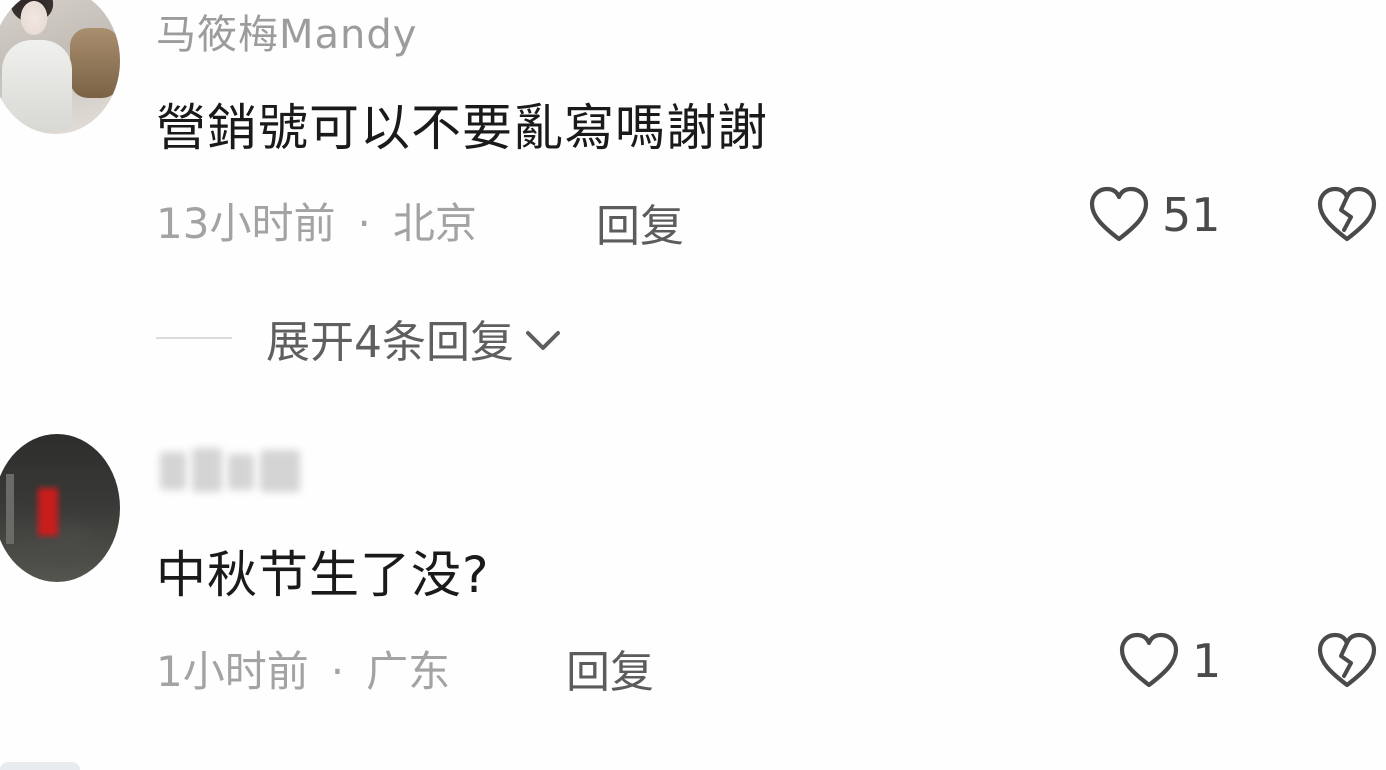  I want to click on comment-time: 1小时前, so click(232, 671).